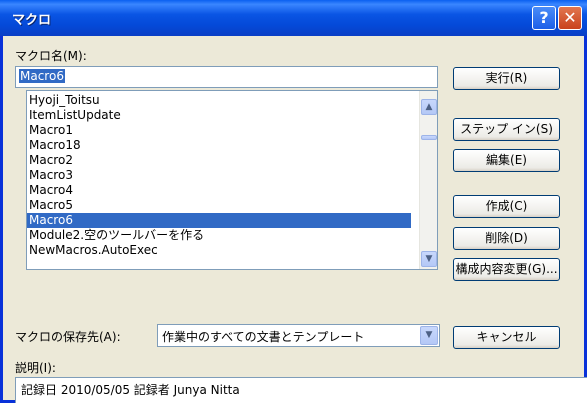  What do you see at coordinates (429, 137) in the screenshot?
I see `scrollbar-thumb` at bounding box center [429, 137].